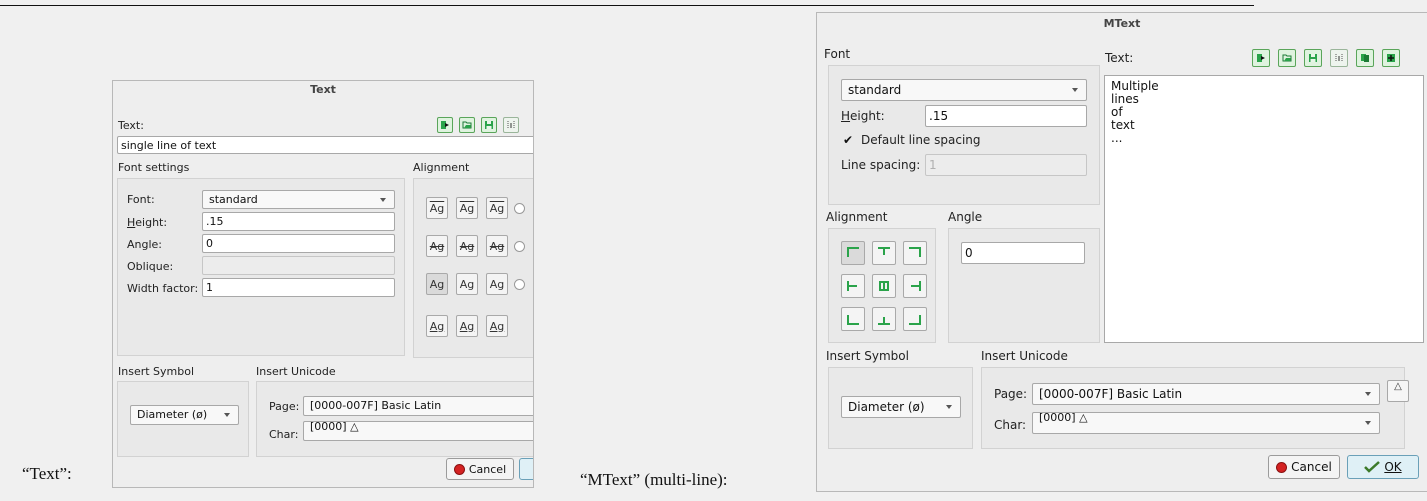 This screenshot has width=1427, height=501. Describe the element at coordinates (853, 286) in the screenshot. I see `align-middle-left-button` at that location.